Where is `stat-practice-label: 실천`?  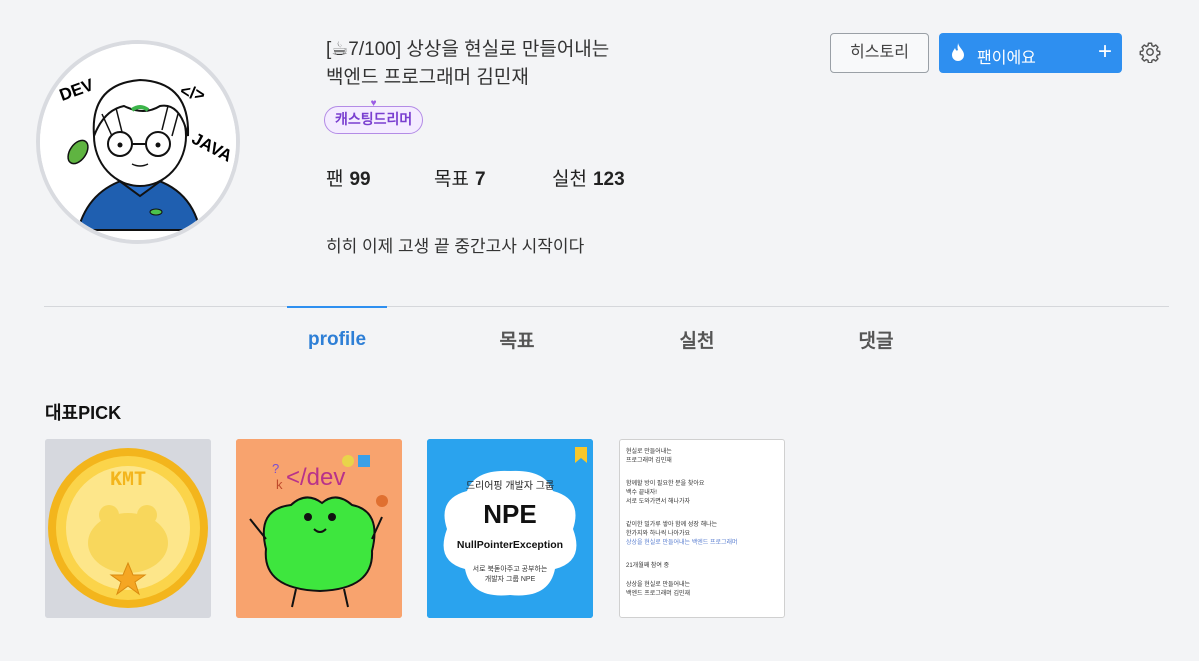
stat-practice-label: 실천 is located at coordinates (569, 179).